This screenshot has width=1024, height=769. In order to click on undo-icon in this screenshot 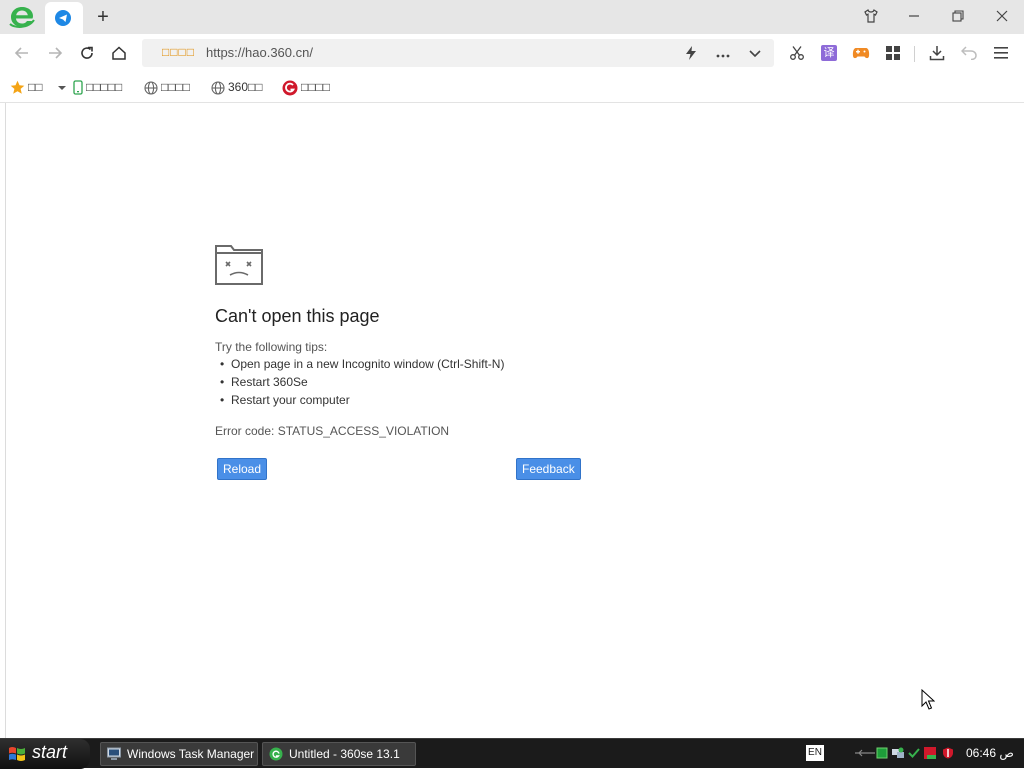, I will do `click(969, 53)`.